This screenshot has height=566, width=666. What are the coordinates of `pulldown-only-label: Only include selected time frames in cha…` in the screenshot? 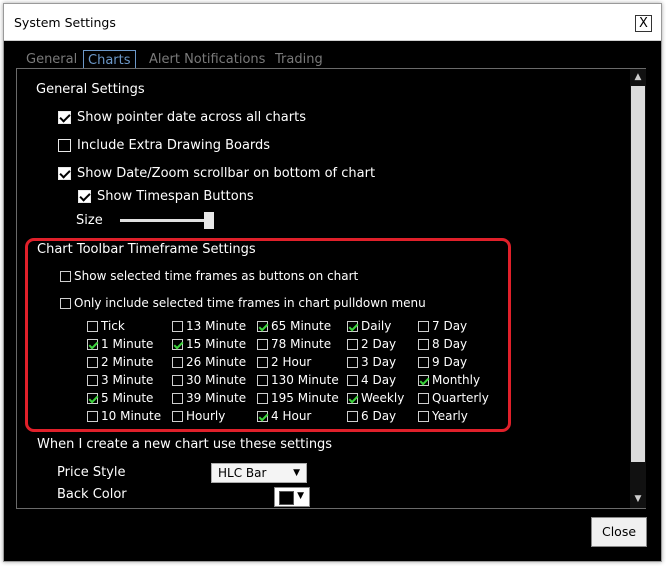 It's located at (250, 303).